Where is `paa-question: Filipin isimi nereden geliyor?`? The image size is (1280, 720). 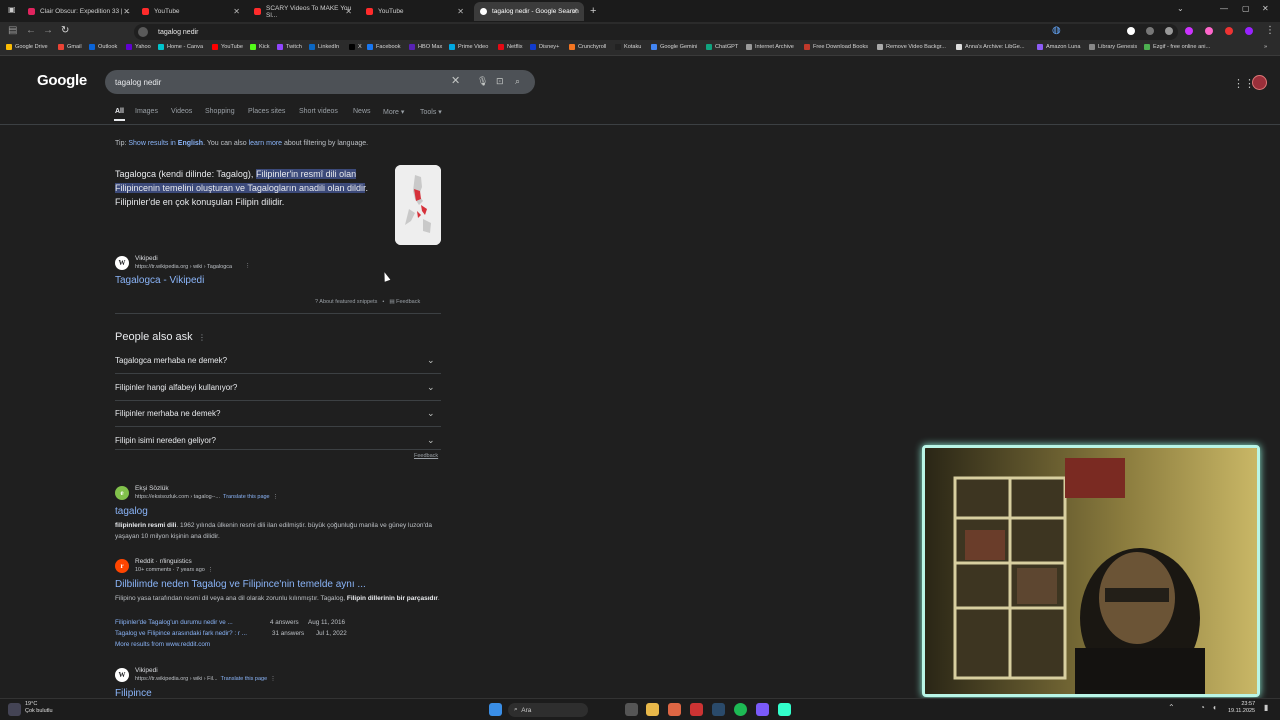
paa-question: Filipin isimi nereden geliyor? is located at coordinates (165, 440).